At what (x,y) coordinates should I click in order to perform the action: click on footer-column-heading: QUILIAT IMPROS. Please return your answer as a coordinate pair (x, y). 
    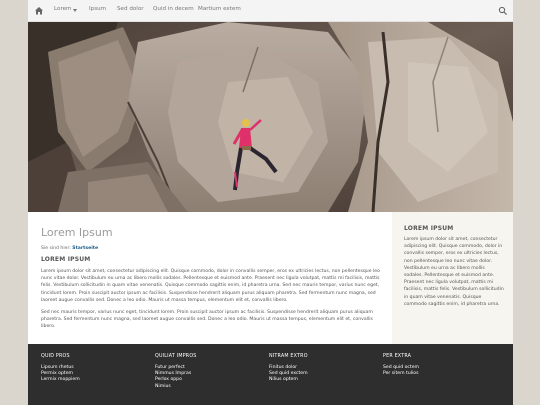
    Looking at the image, I should click on (176, 356).